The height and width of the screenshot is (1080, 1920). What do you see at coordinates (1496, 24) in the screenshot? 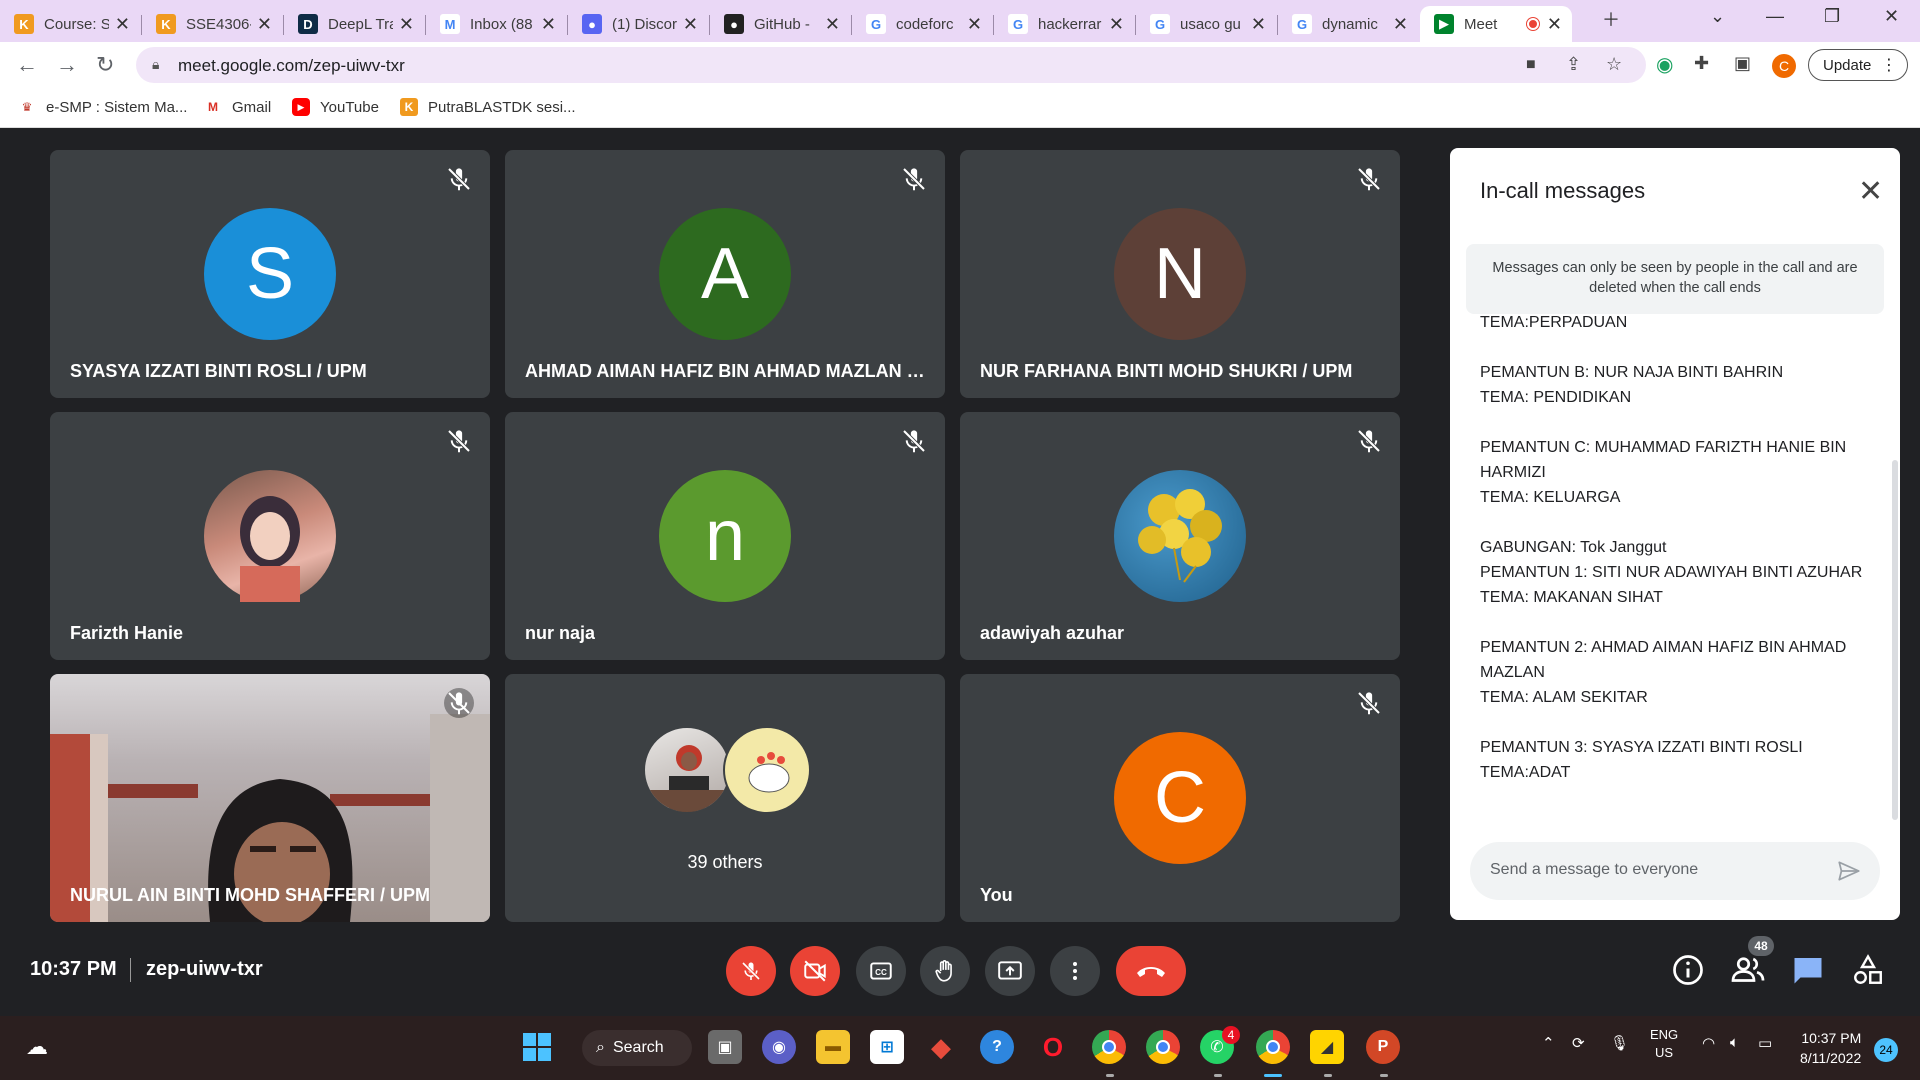
I see `browser-tab: ▶ Meet ✕` at bounding box center [1496, 24].